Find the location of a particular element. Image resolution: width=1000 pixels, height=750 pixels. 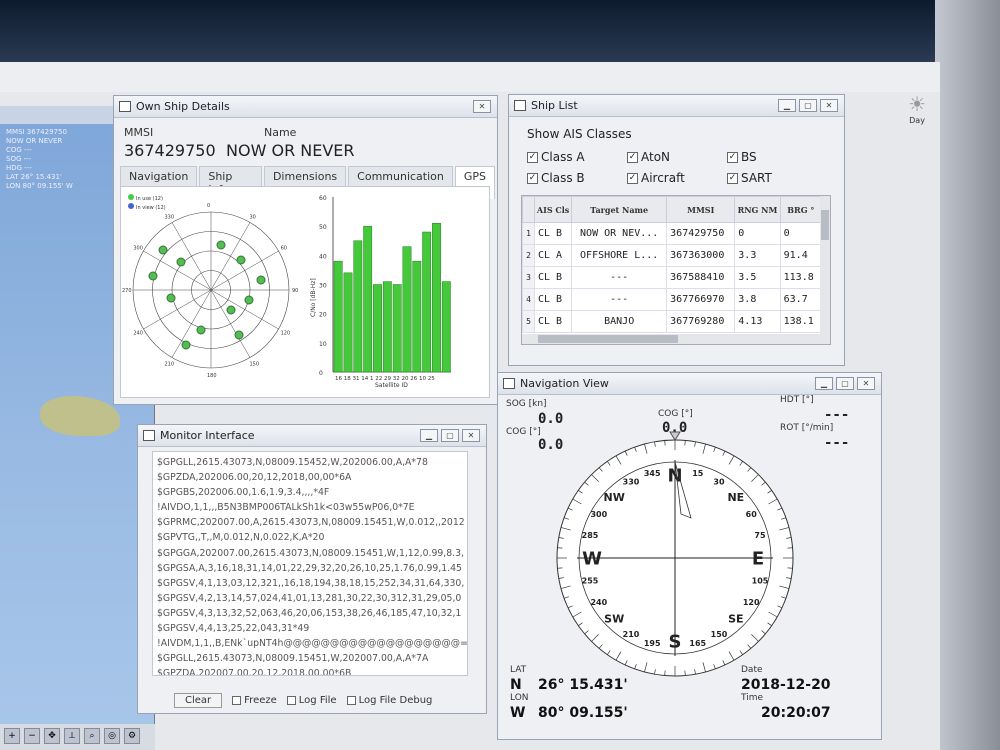

cell-mmsi: 367363000 is located at coordinates (701, 255).